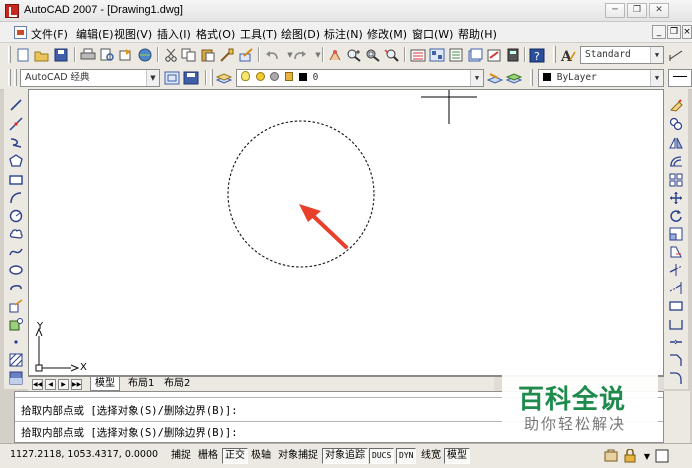 The width and height of the screenshot is (692, 468). Describe the element at coordinates (272, 55) in the screenshot. I see `undo-icon` at that location.